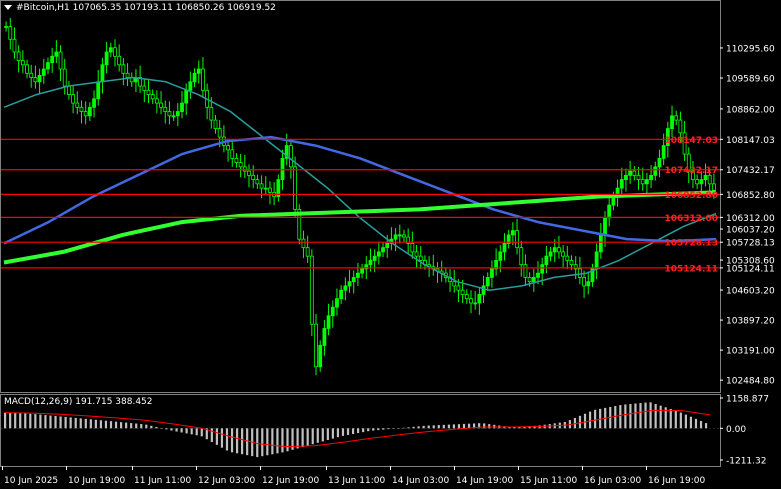  Describe the element at coordinates (747, 400) in the screenshot. I see `macd-scale-label: 1158.877` at that location.